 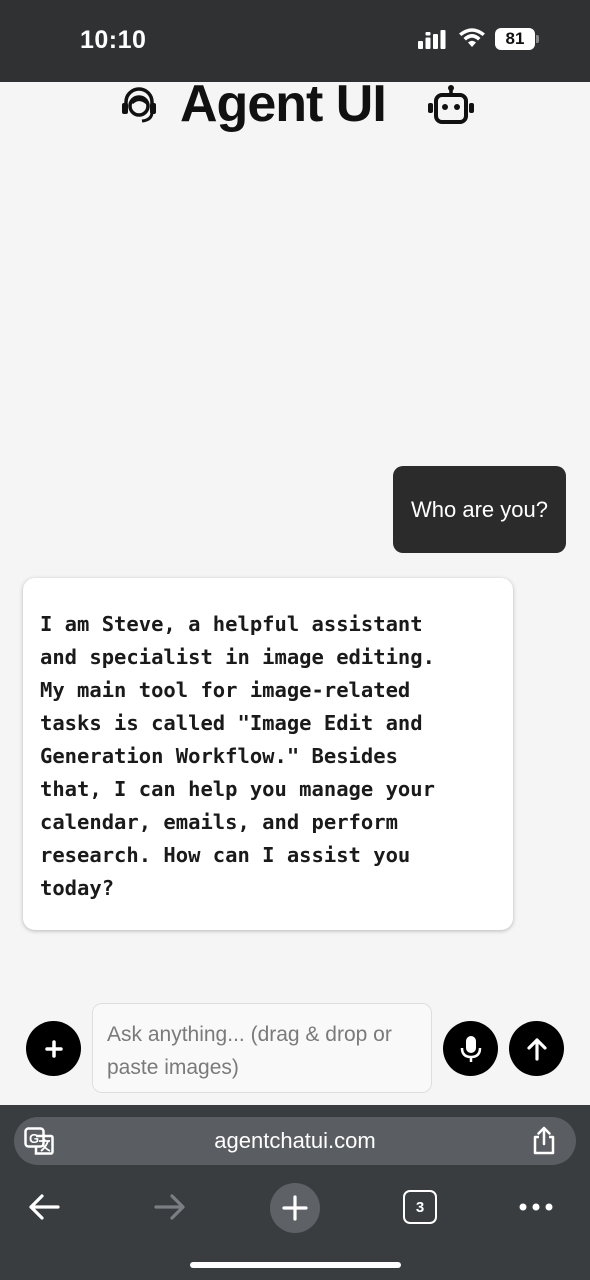 I want to click on wifi-icon, so click(x=472, y=37).